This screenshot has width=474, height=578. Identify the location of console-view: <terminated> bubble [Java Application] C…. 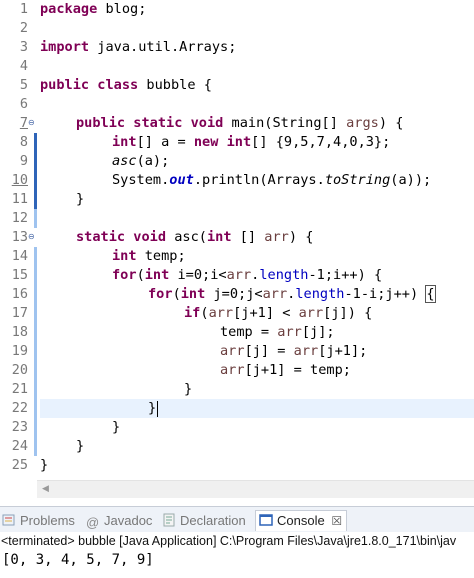
(237, 555).